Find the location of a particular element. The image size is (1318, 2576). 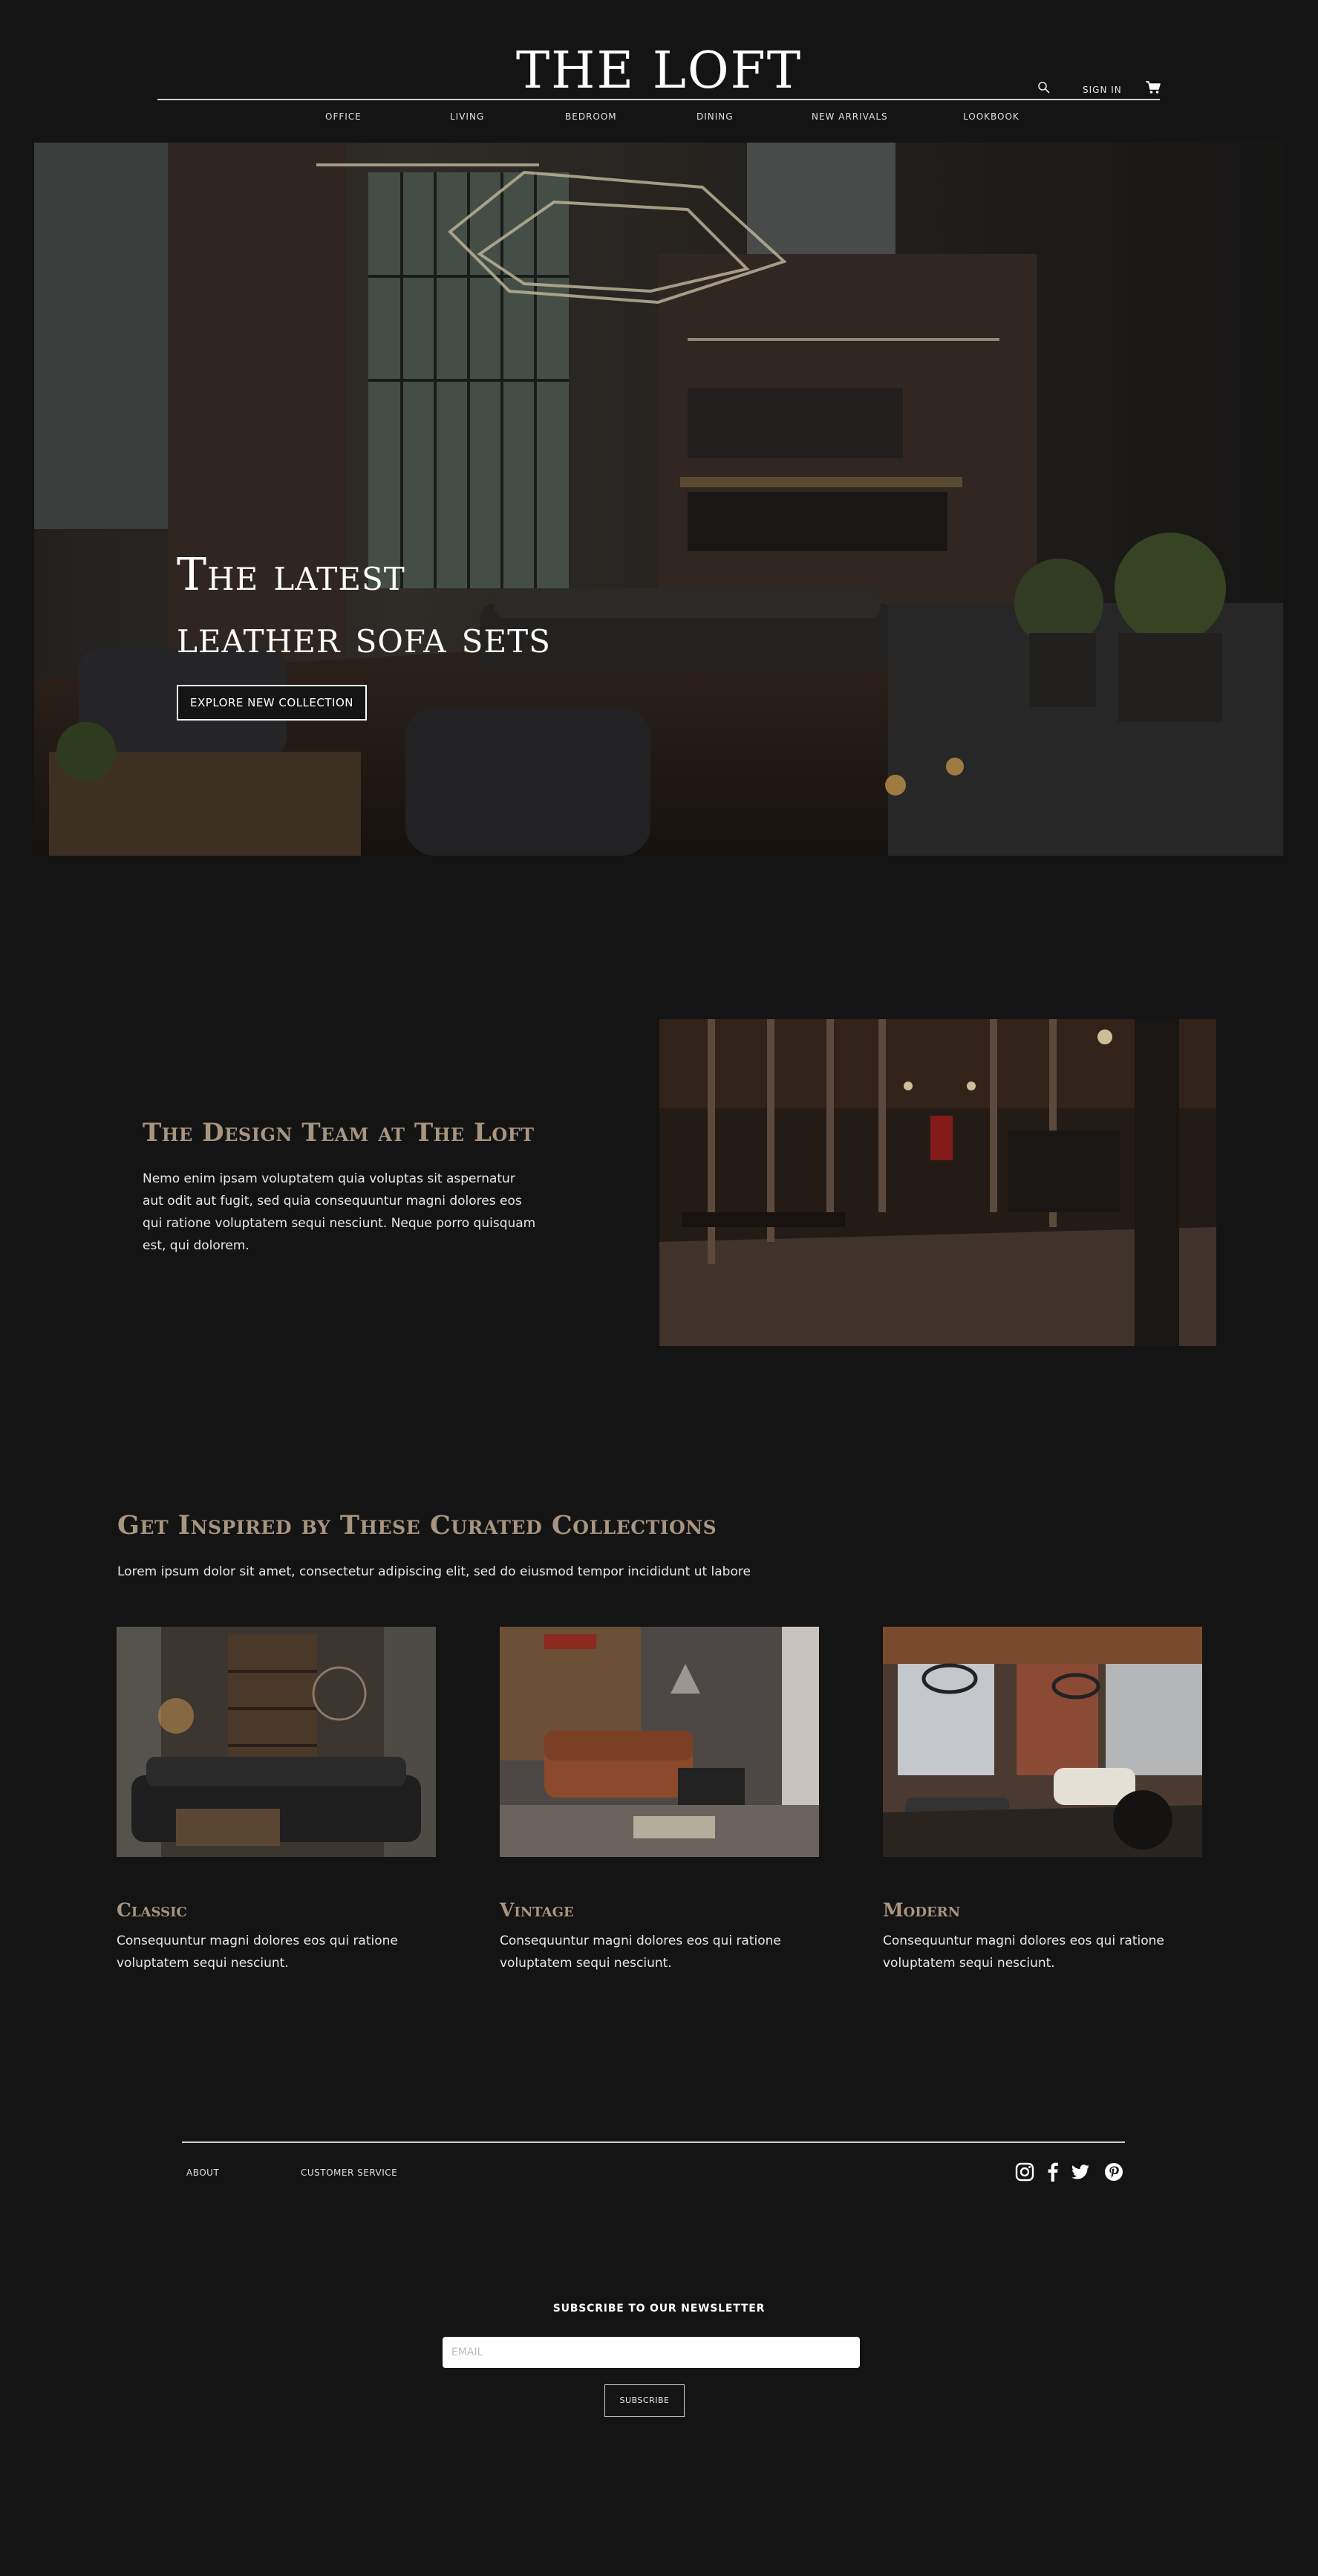

modern-collection-title: Modern is located at coordinates (921, 1910).